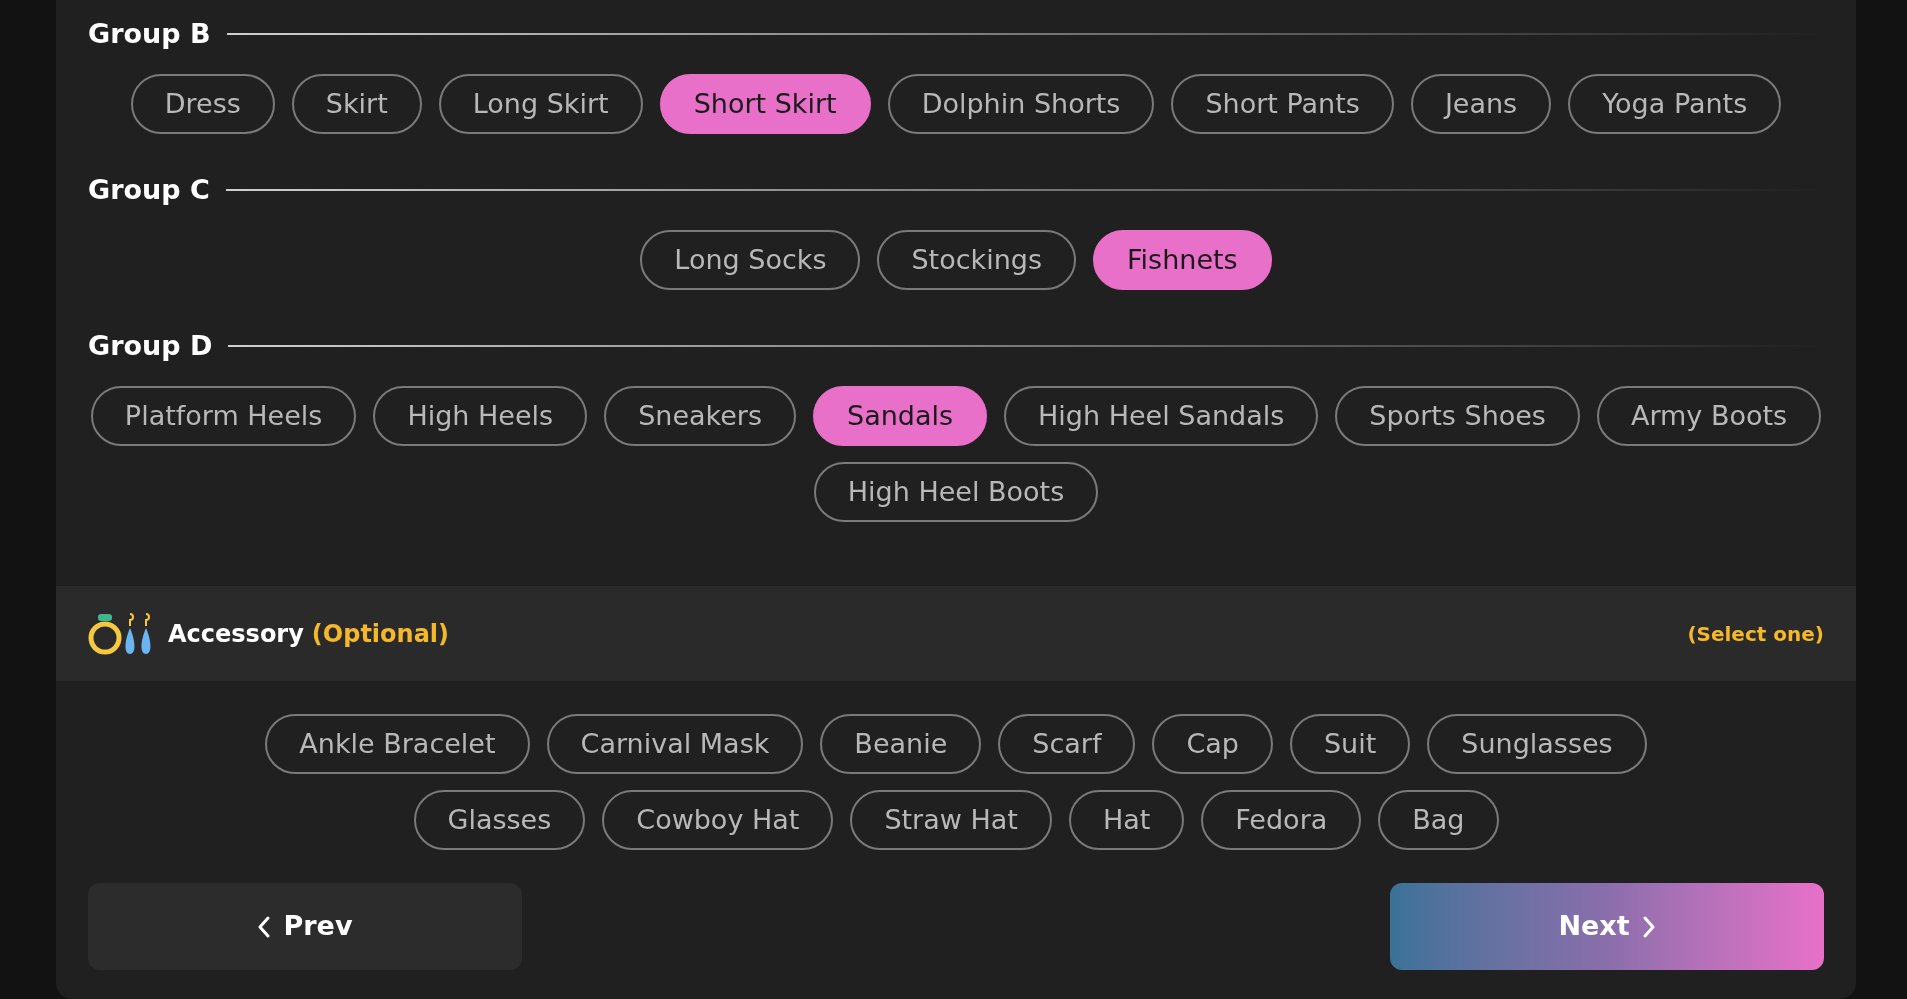 This screenshot has height=999, width=1907. I want to click on selection-hint: (Select one), so click(1755, 634).